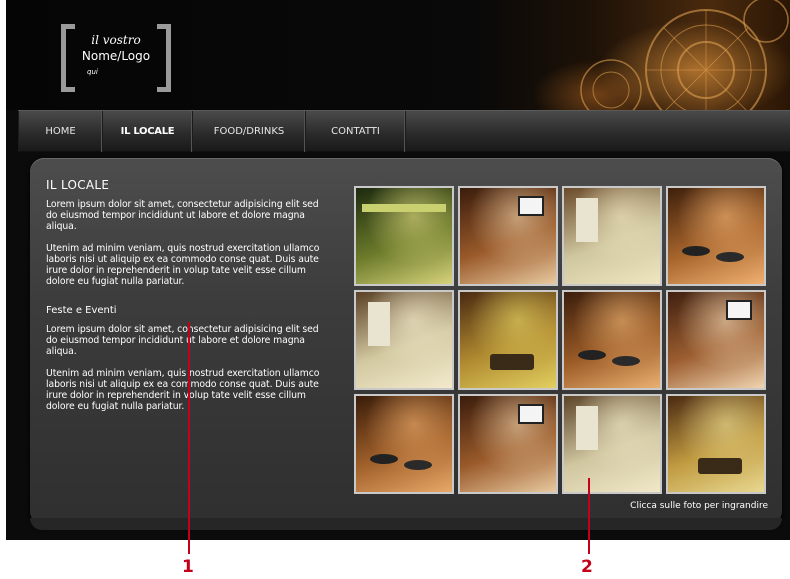 The width and height of the screenshot is (790, 579). Describe the element at coordinates (404, 208) in the screenshot. I see `shop-sign` at that location.